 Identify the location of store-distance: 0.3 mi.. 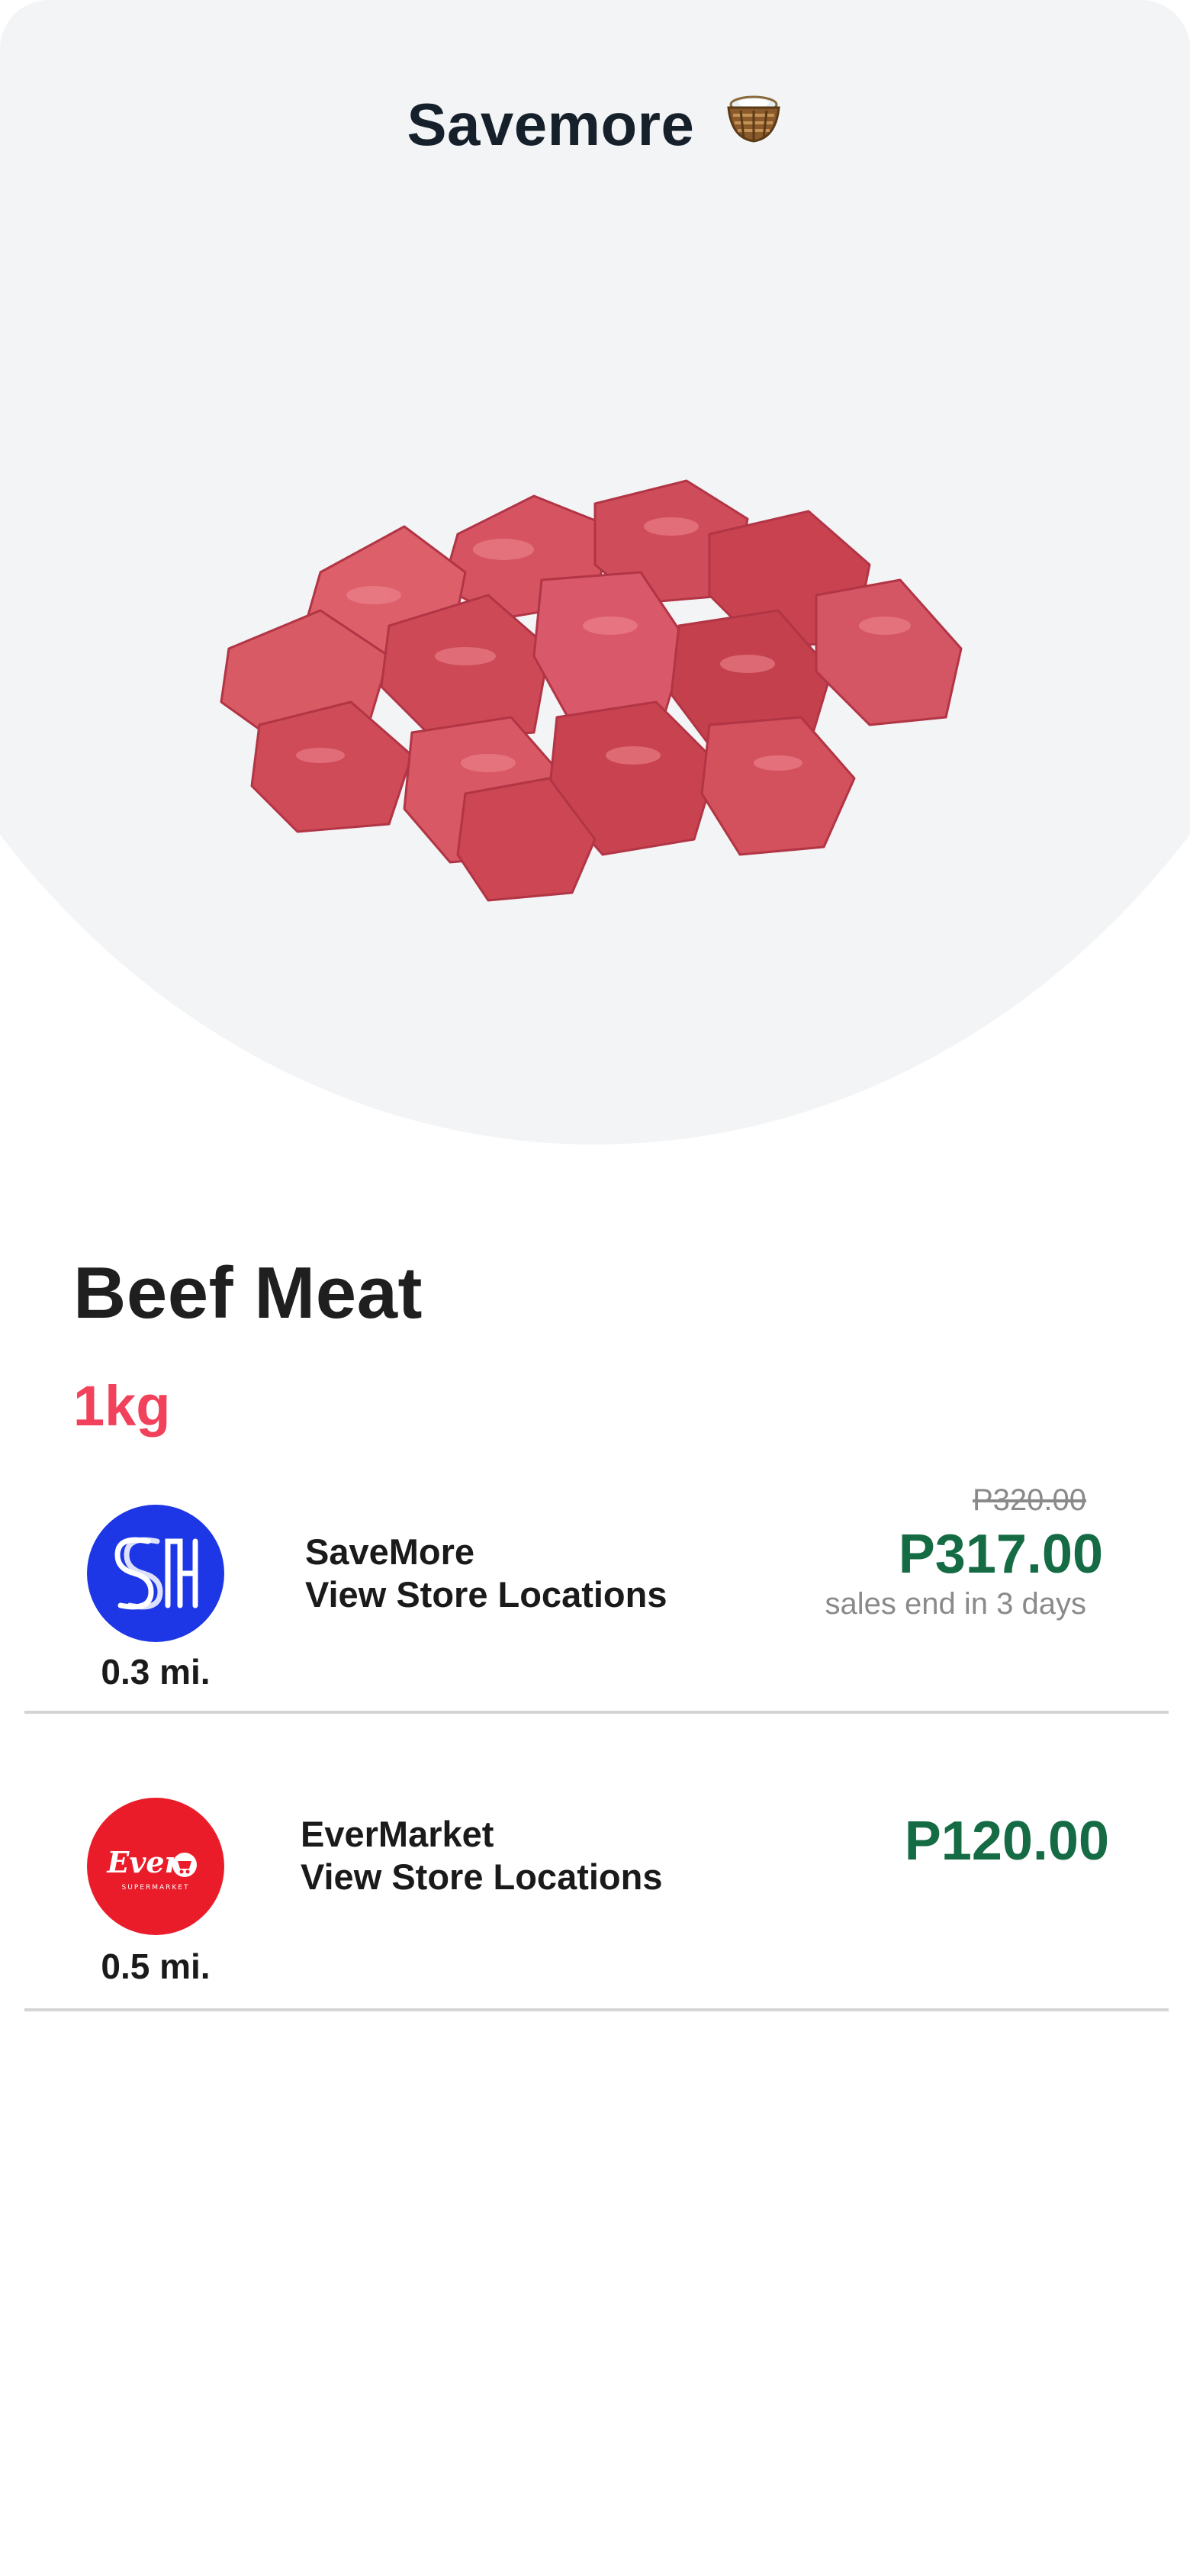
(156, 1672).